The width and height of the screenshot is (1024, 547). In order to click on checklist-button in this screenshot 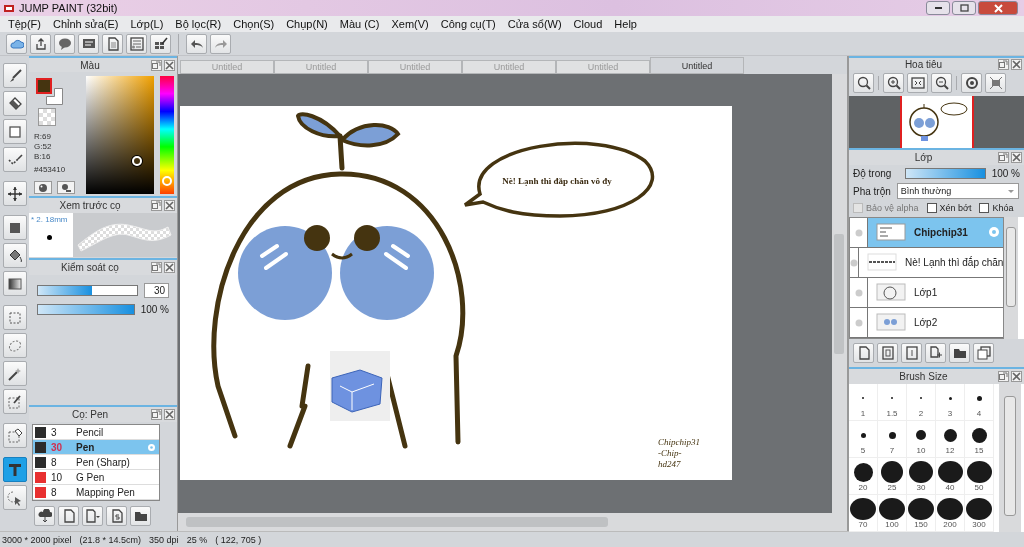, I will do `click(160, 43)`.